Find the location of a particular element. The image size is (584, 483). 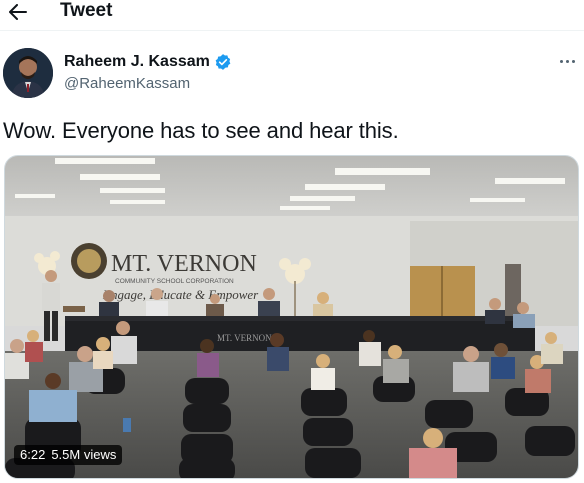

more-options-button is located at coordinates (567, 61).